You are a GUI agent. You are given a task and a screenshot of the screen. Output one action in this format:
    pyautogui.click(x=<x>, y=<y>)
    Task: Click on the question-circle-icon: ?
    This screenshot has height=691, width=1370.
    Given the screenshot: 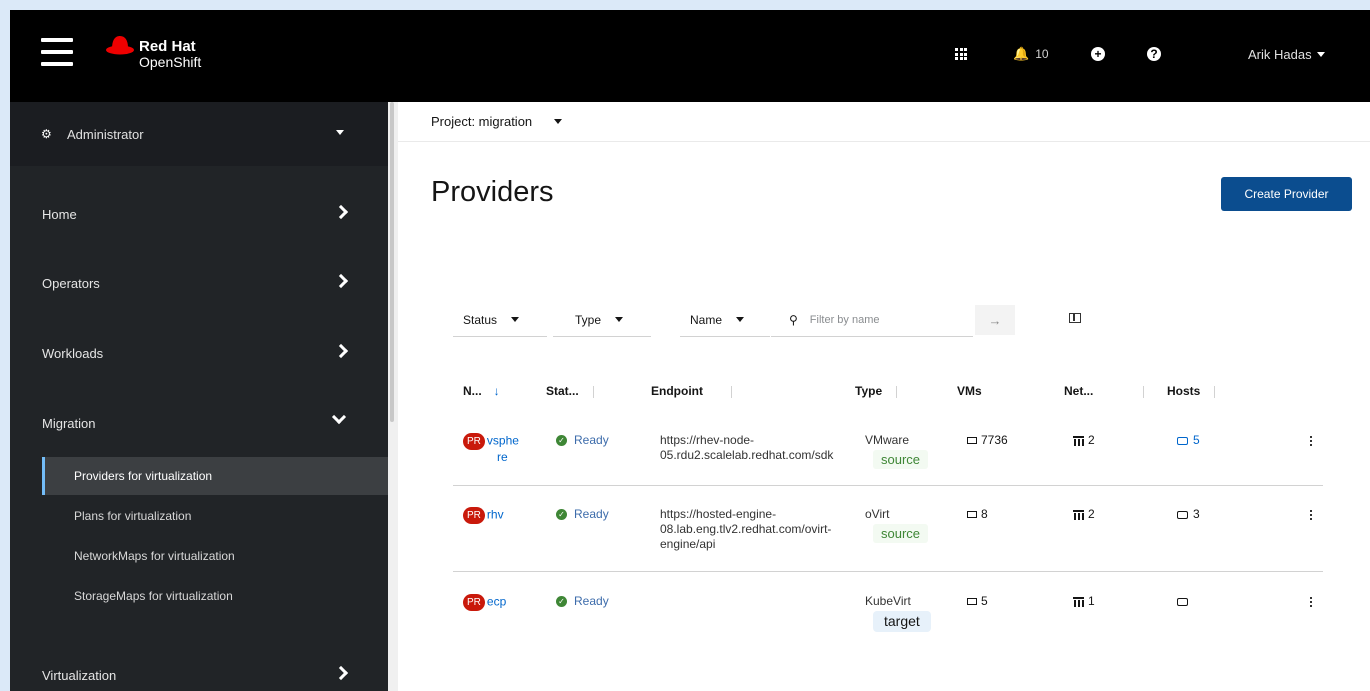 What is the action you would take?
    pyautogui.click(x=1154, y=54)
    